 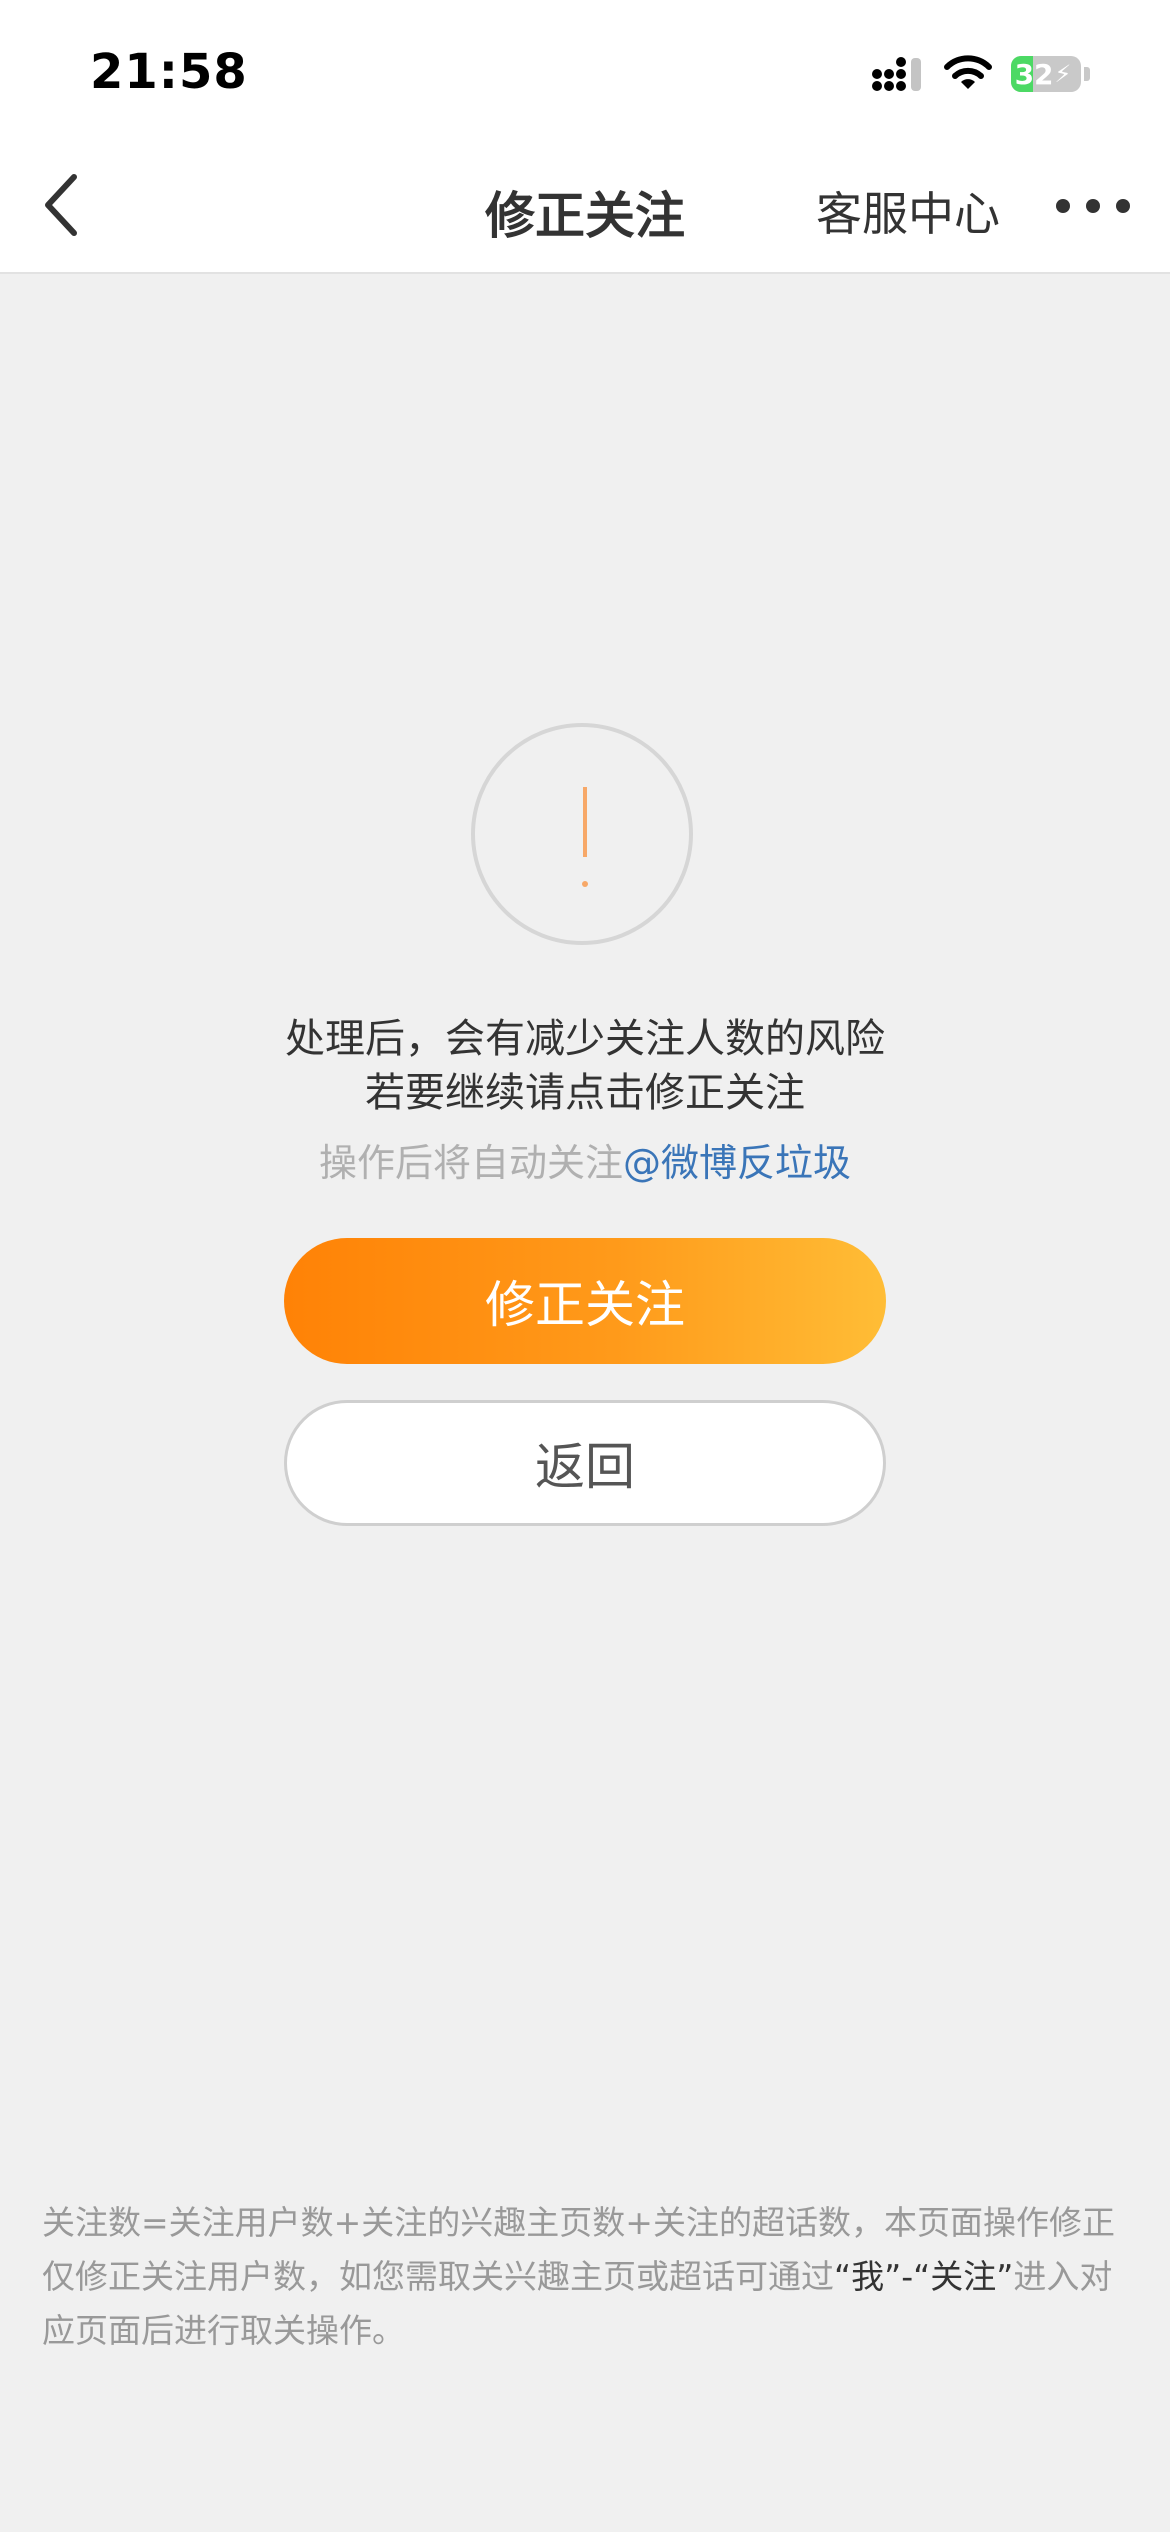 I want to click on more-button, so click(x=1093, y=206).